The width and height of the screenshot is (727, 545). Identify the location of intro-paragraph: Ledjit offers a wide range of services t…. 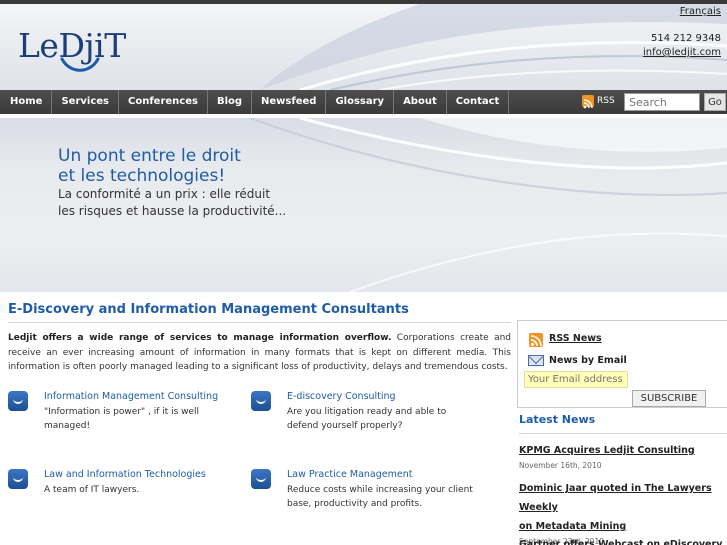
(259, 353).